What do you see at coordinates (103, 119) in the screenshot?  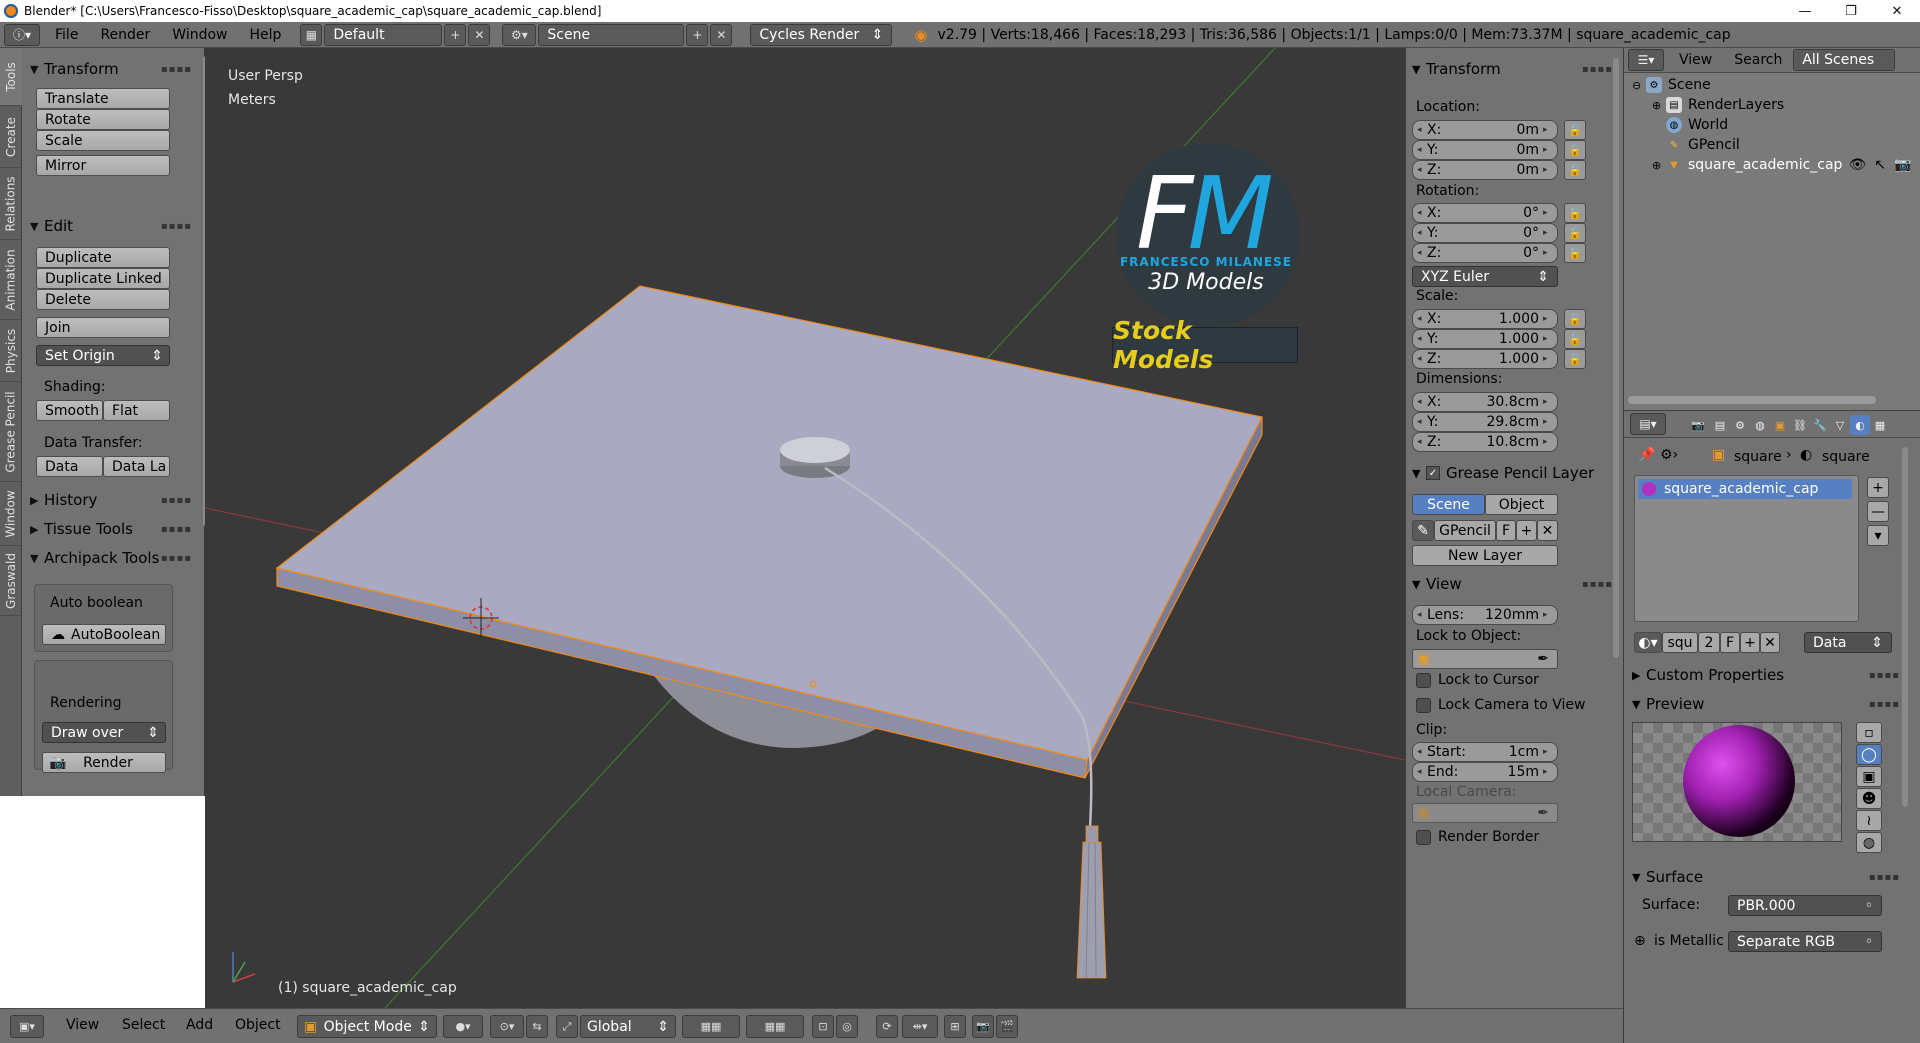 I see `rotate-button: Rotate` at bounding box center [103, 119].